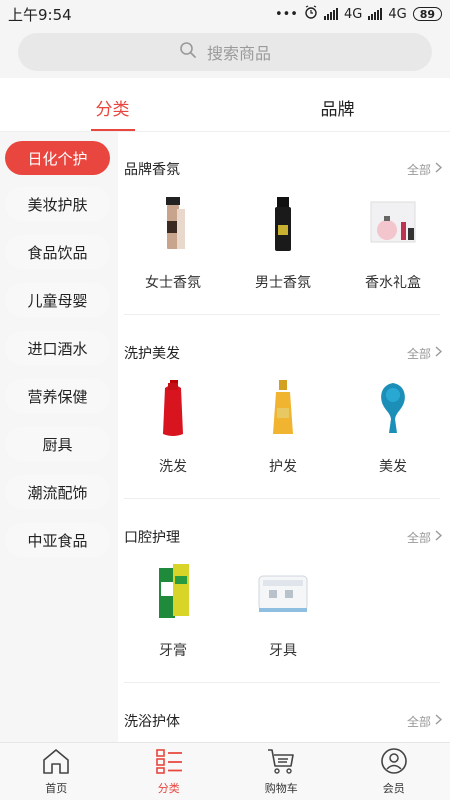 The image size is (450, 800). What do you see at coordinates (283, 467) in the screenshot?
I see `product-label: 护发` at bounding box center [283, 467].